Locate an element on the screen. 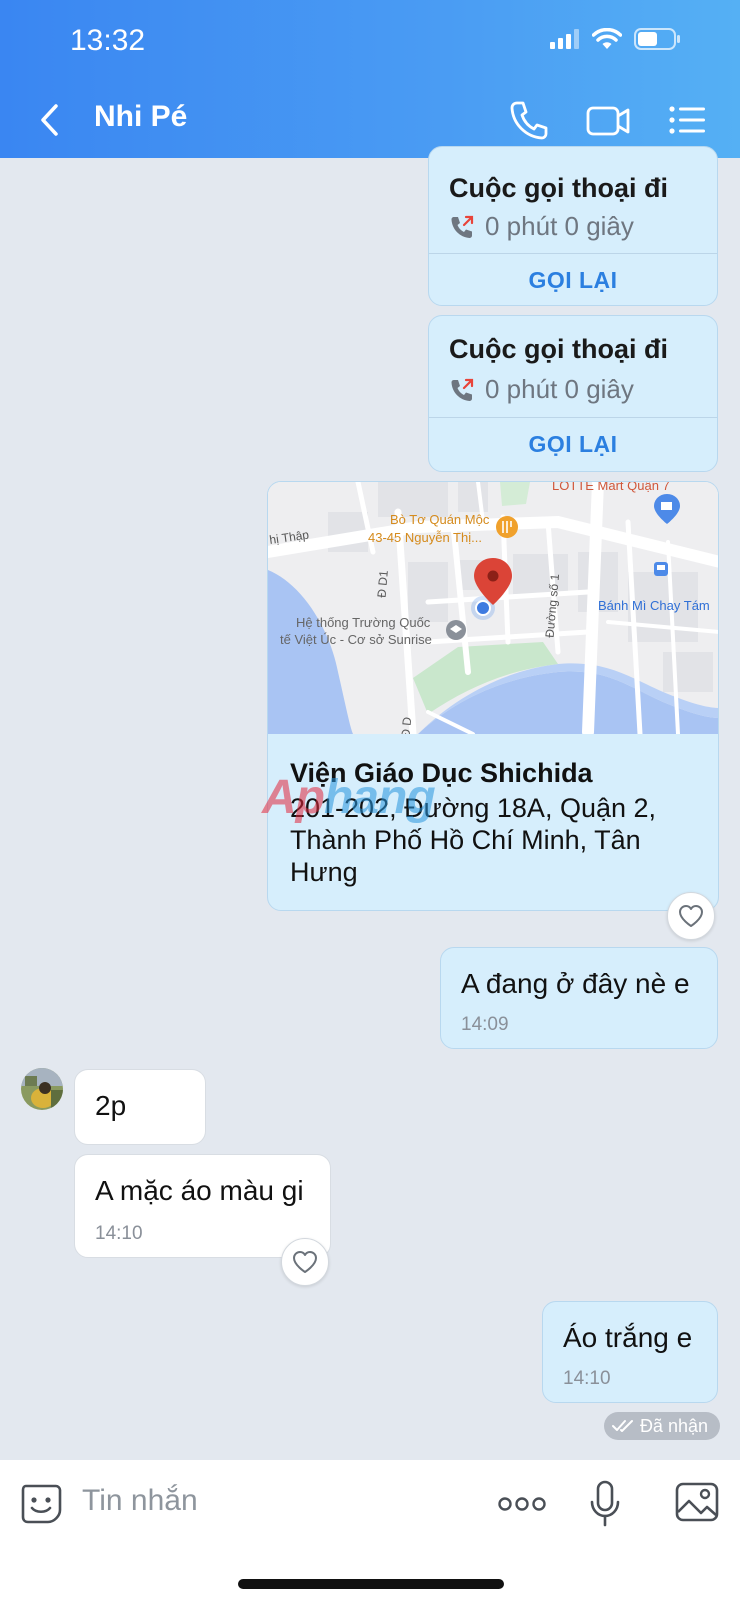 The width and height of the screenshot is (740, 1600). watermark: Aphang is located at coordinates (349, 797).